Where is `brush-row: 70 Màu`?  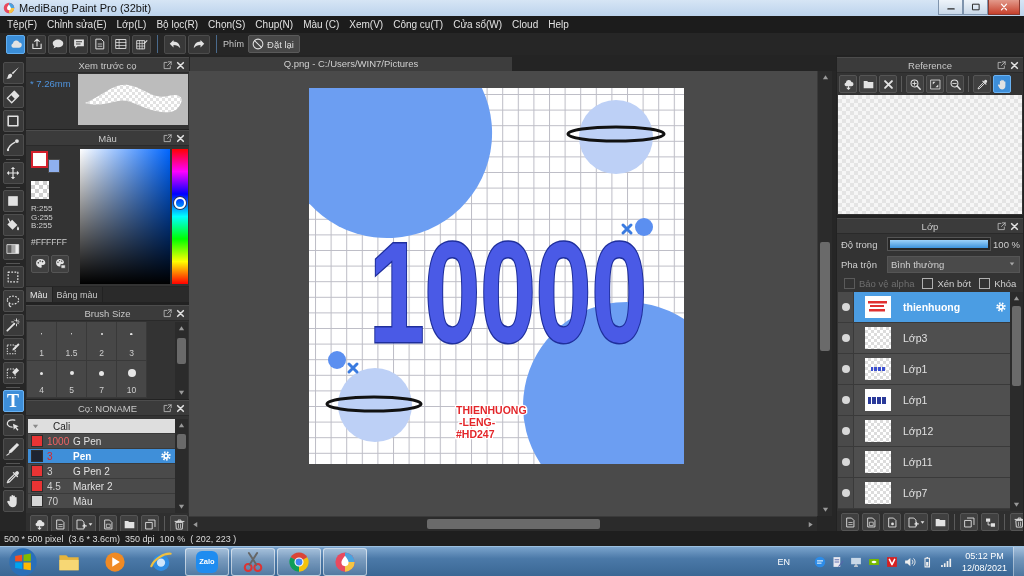 brush-row: 70 Màu is located at coordinates (101, 500).